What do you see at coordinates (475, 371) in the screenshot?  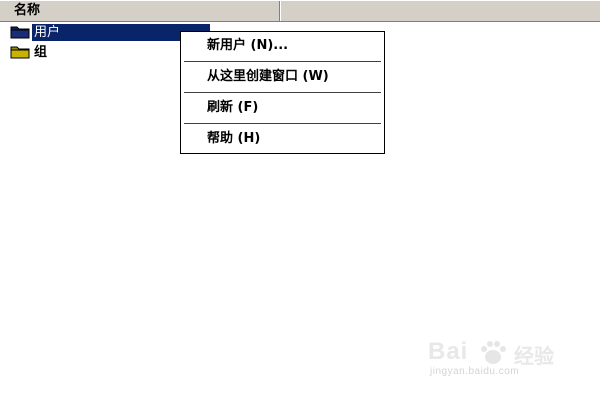 I see `watermark-url: jingyan.baidu.com` at bounding box center [475, 371].